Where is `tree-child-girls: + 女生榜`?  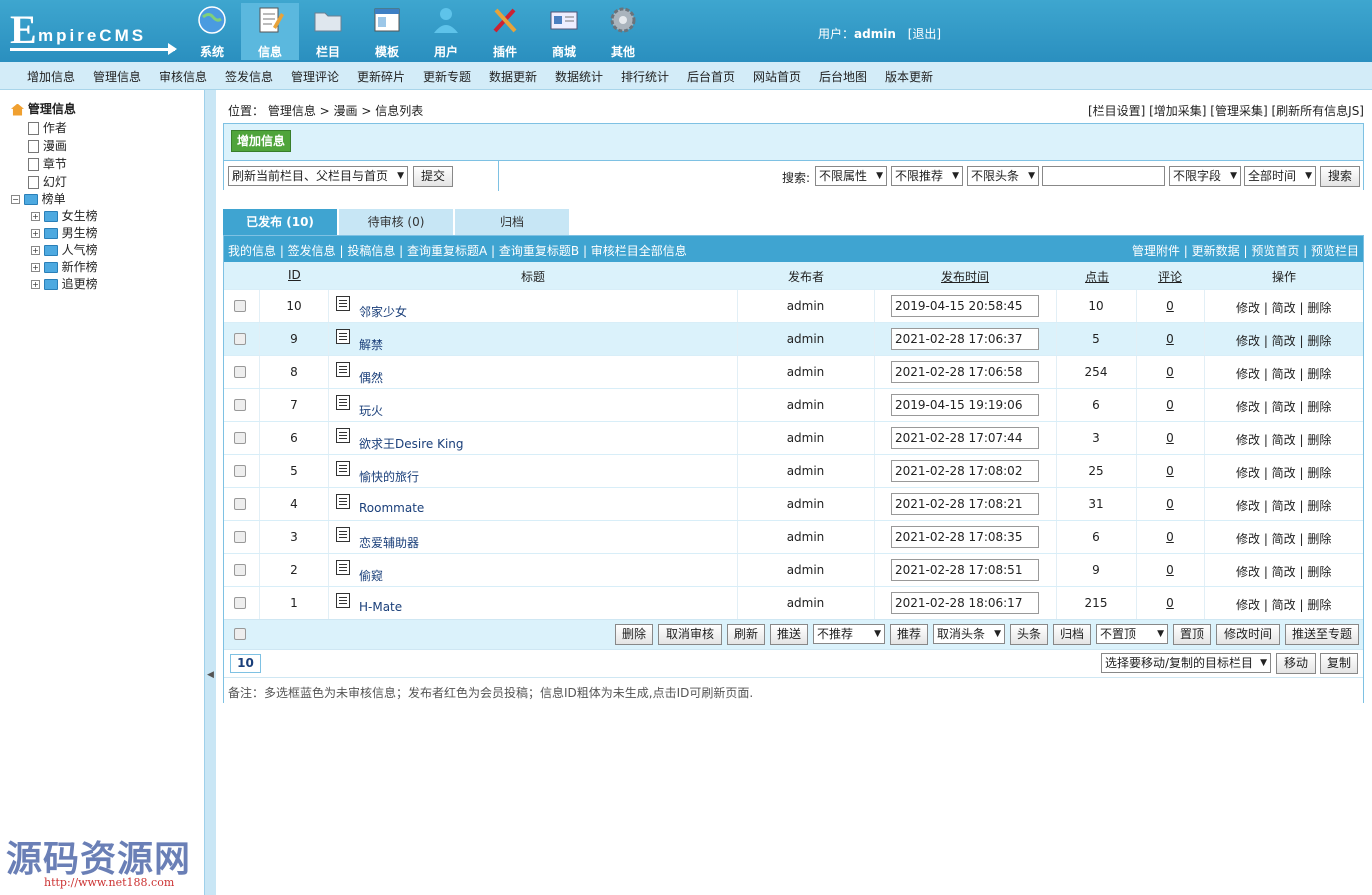 tree-child-girls: + 女生榜 is located at coordinates (64, 215).